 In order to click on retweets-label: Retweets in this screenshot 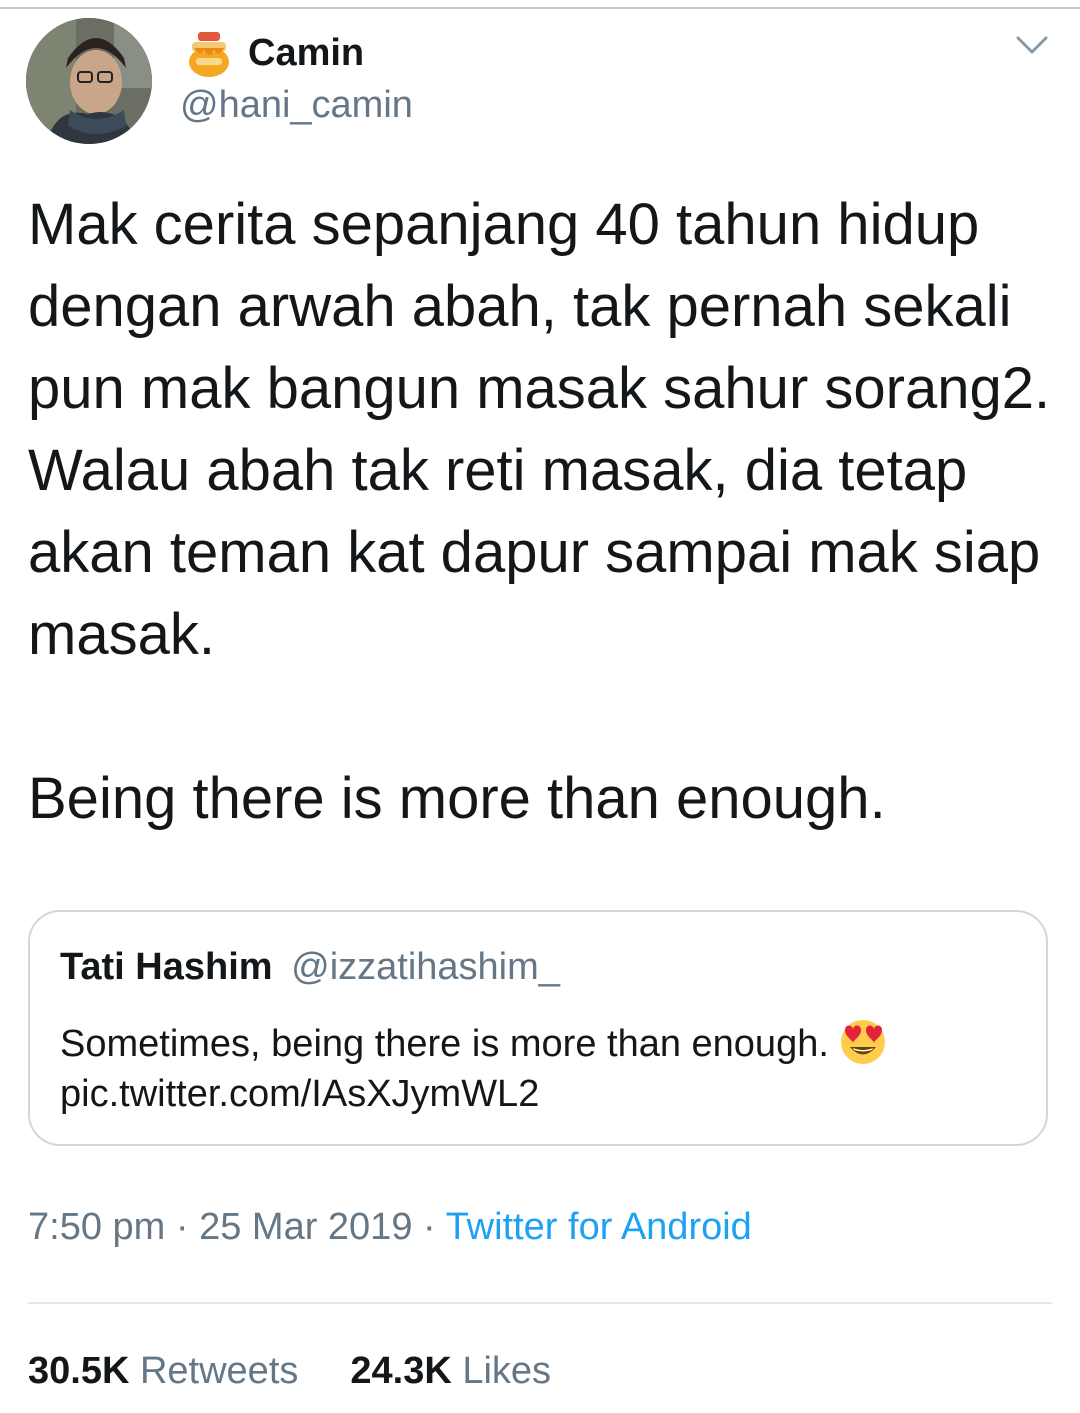, I will do `click(219, 1371)`.